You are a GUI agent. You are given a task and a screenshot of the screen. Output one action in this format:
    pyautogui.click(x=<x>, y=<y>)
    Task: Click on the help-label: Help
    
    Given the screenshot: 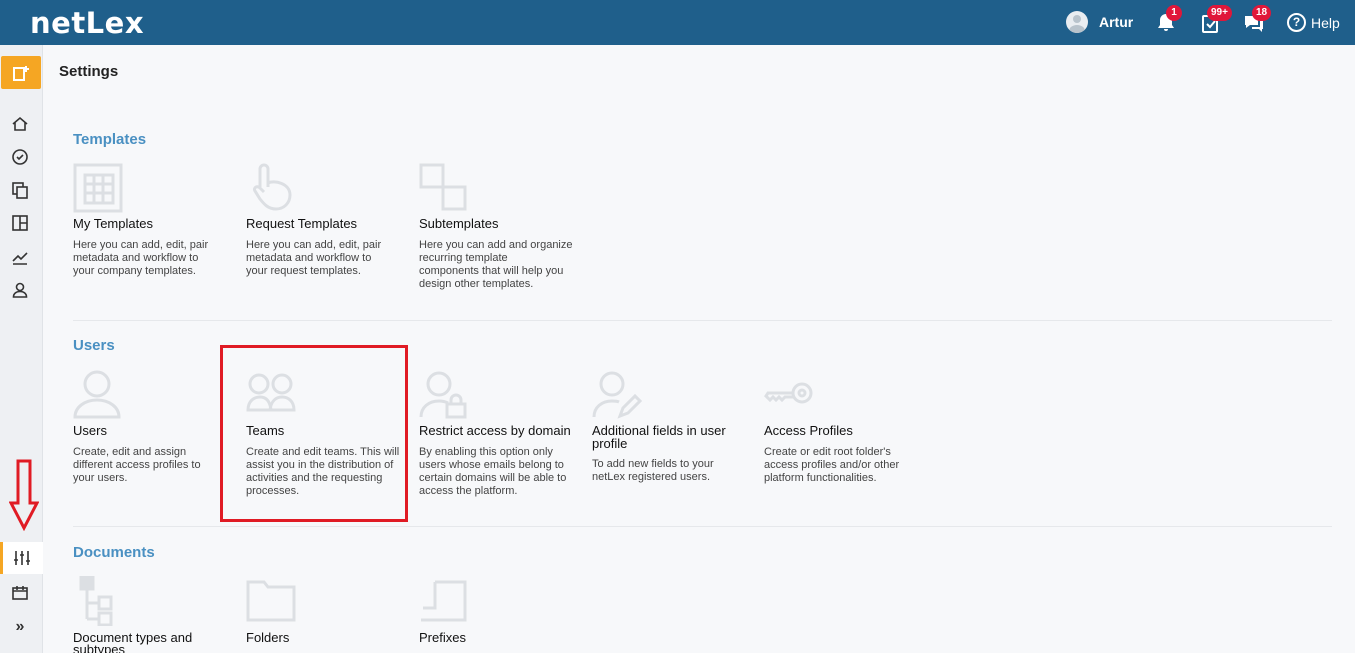 What is the action you would take?
    pyautogui.click(x=1325, y=22)
    